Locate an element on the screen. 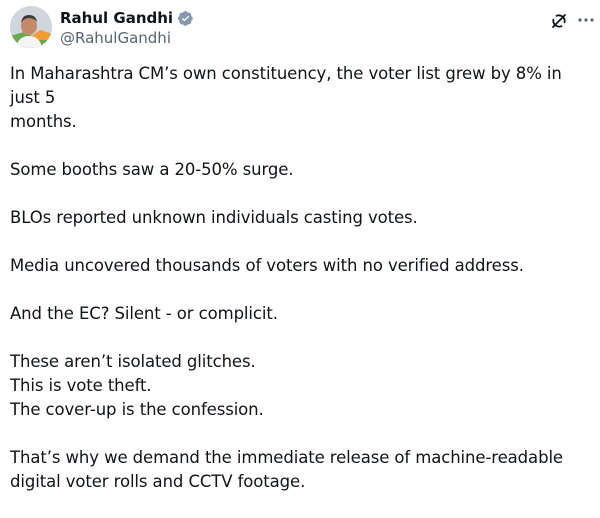  author-block: Rahul Gandhi @RahulGandhi is located at coordinates (127, 27).